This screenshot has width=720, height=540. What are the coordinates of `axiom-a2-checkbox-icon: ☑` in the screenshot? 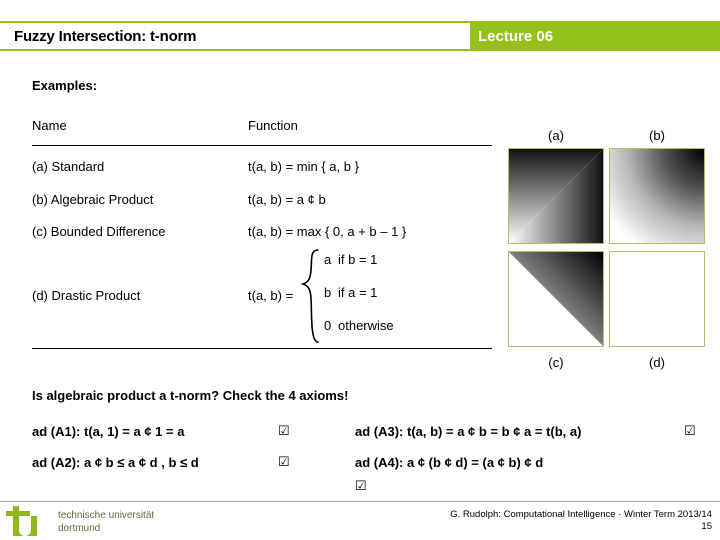 It's located at (284, 461).